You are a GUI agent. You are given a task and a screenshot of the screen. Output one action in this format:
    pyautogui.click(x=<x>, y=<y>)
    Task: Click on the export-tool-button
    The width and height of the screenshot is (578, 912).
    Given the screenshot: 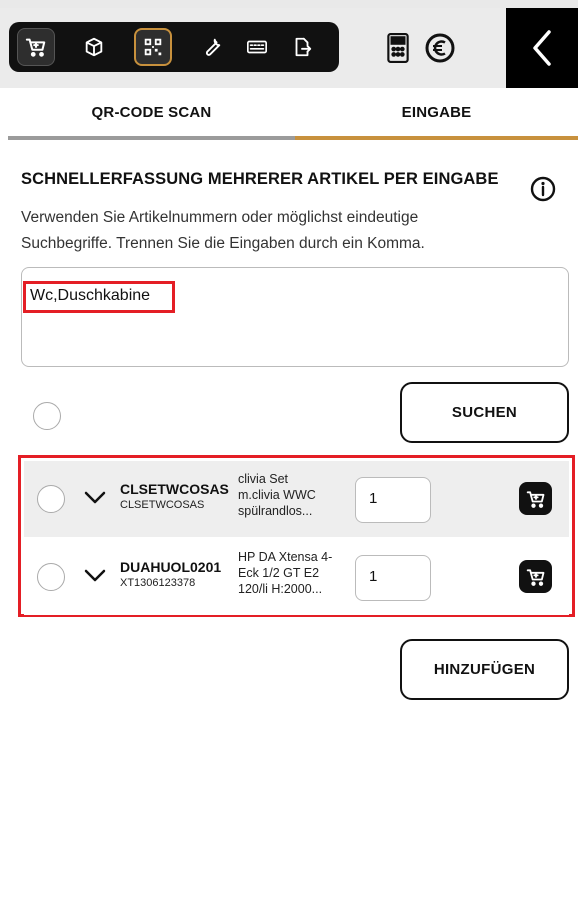 What is the action you would take?
    pyautogui.click(x=302, y=47)
    